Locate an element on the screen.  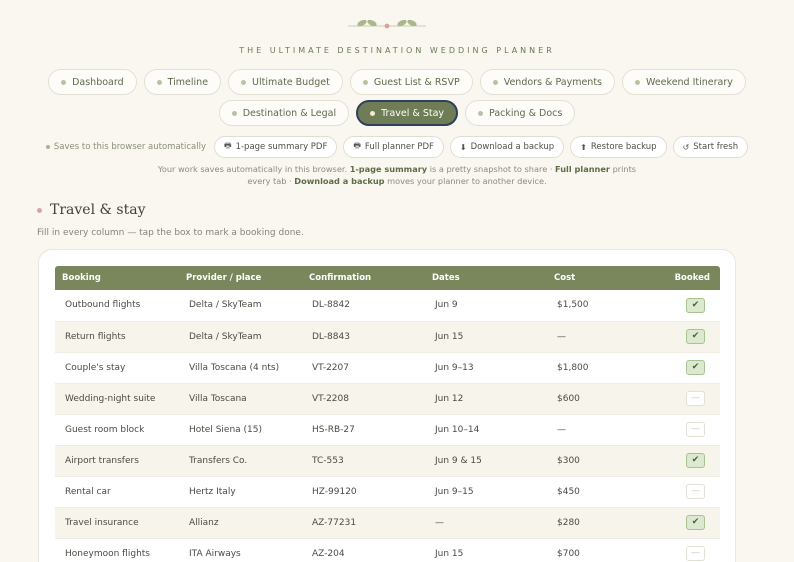
tab-weekend-itinerary: Weekend Itinerary is located at coordinates (684, 82).